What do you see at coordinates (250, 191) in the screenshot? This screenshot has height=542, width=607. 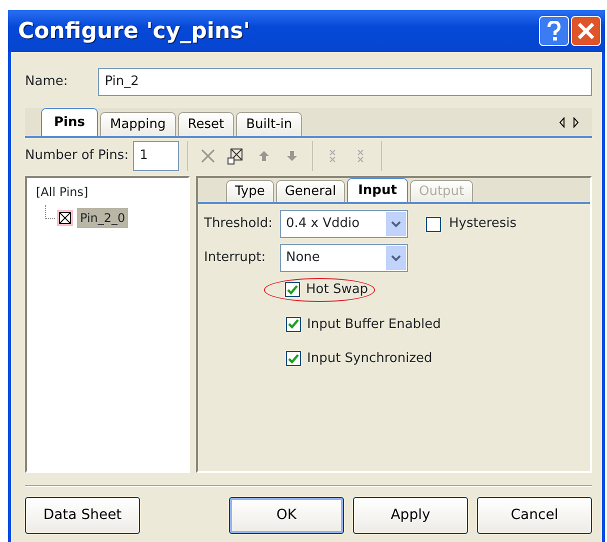 I see `tab: Type` at bounding box center [250, 191].